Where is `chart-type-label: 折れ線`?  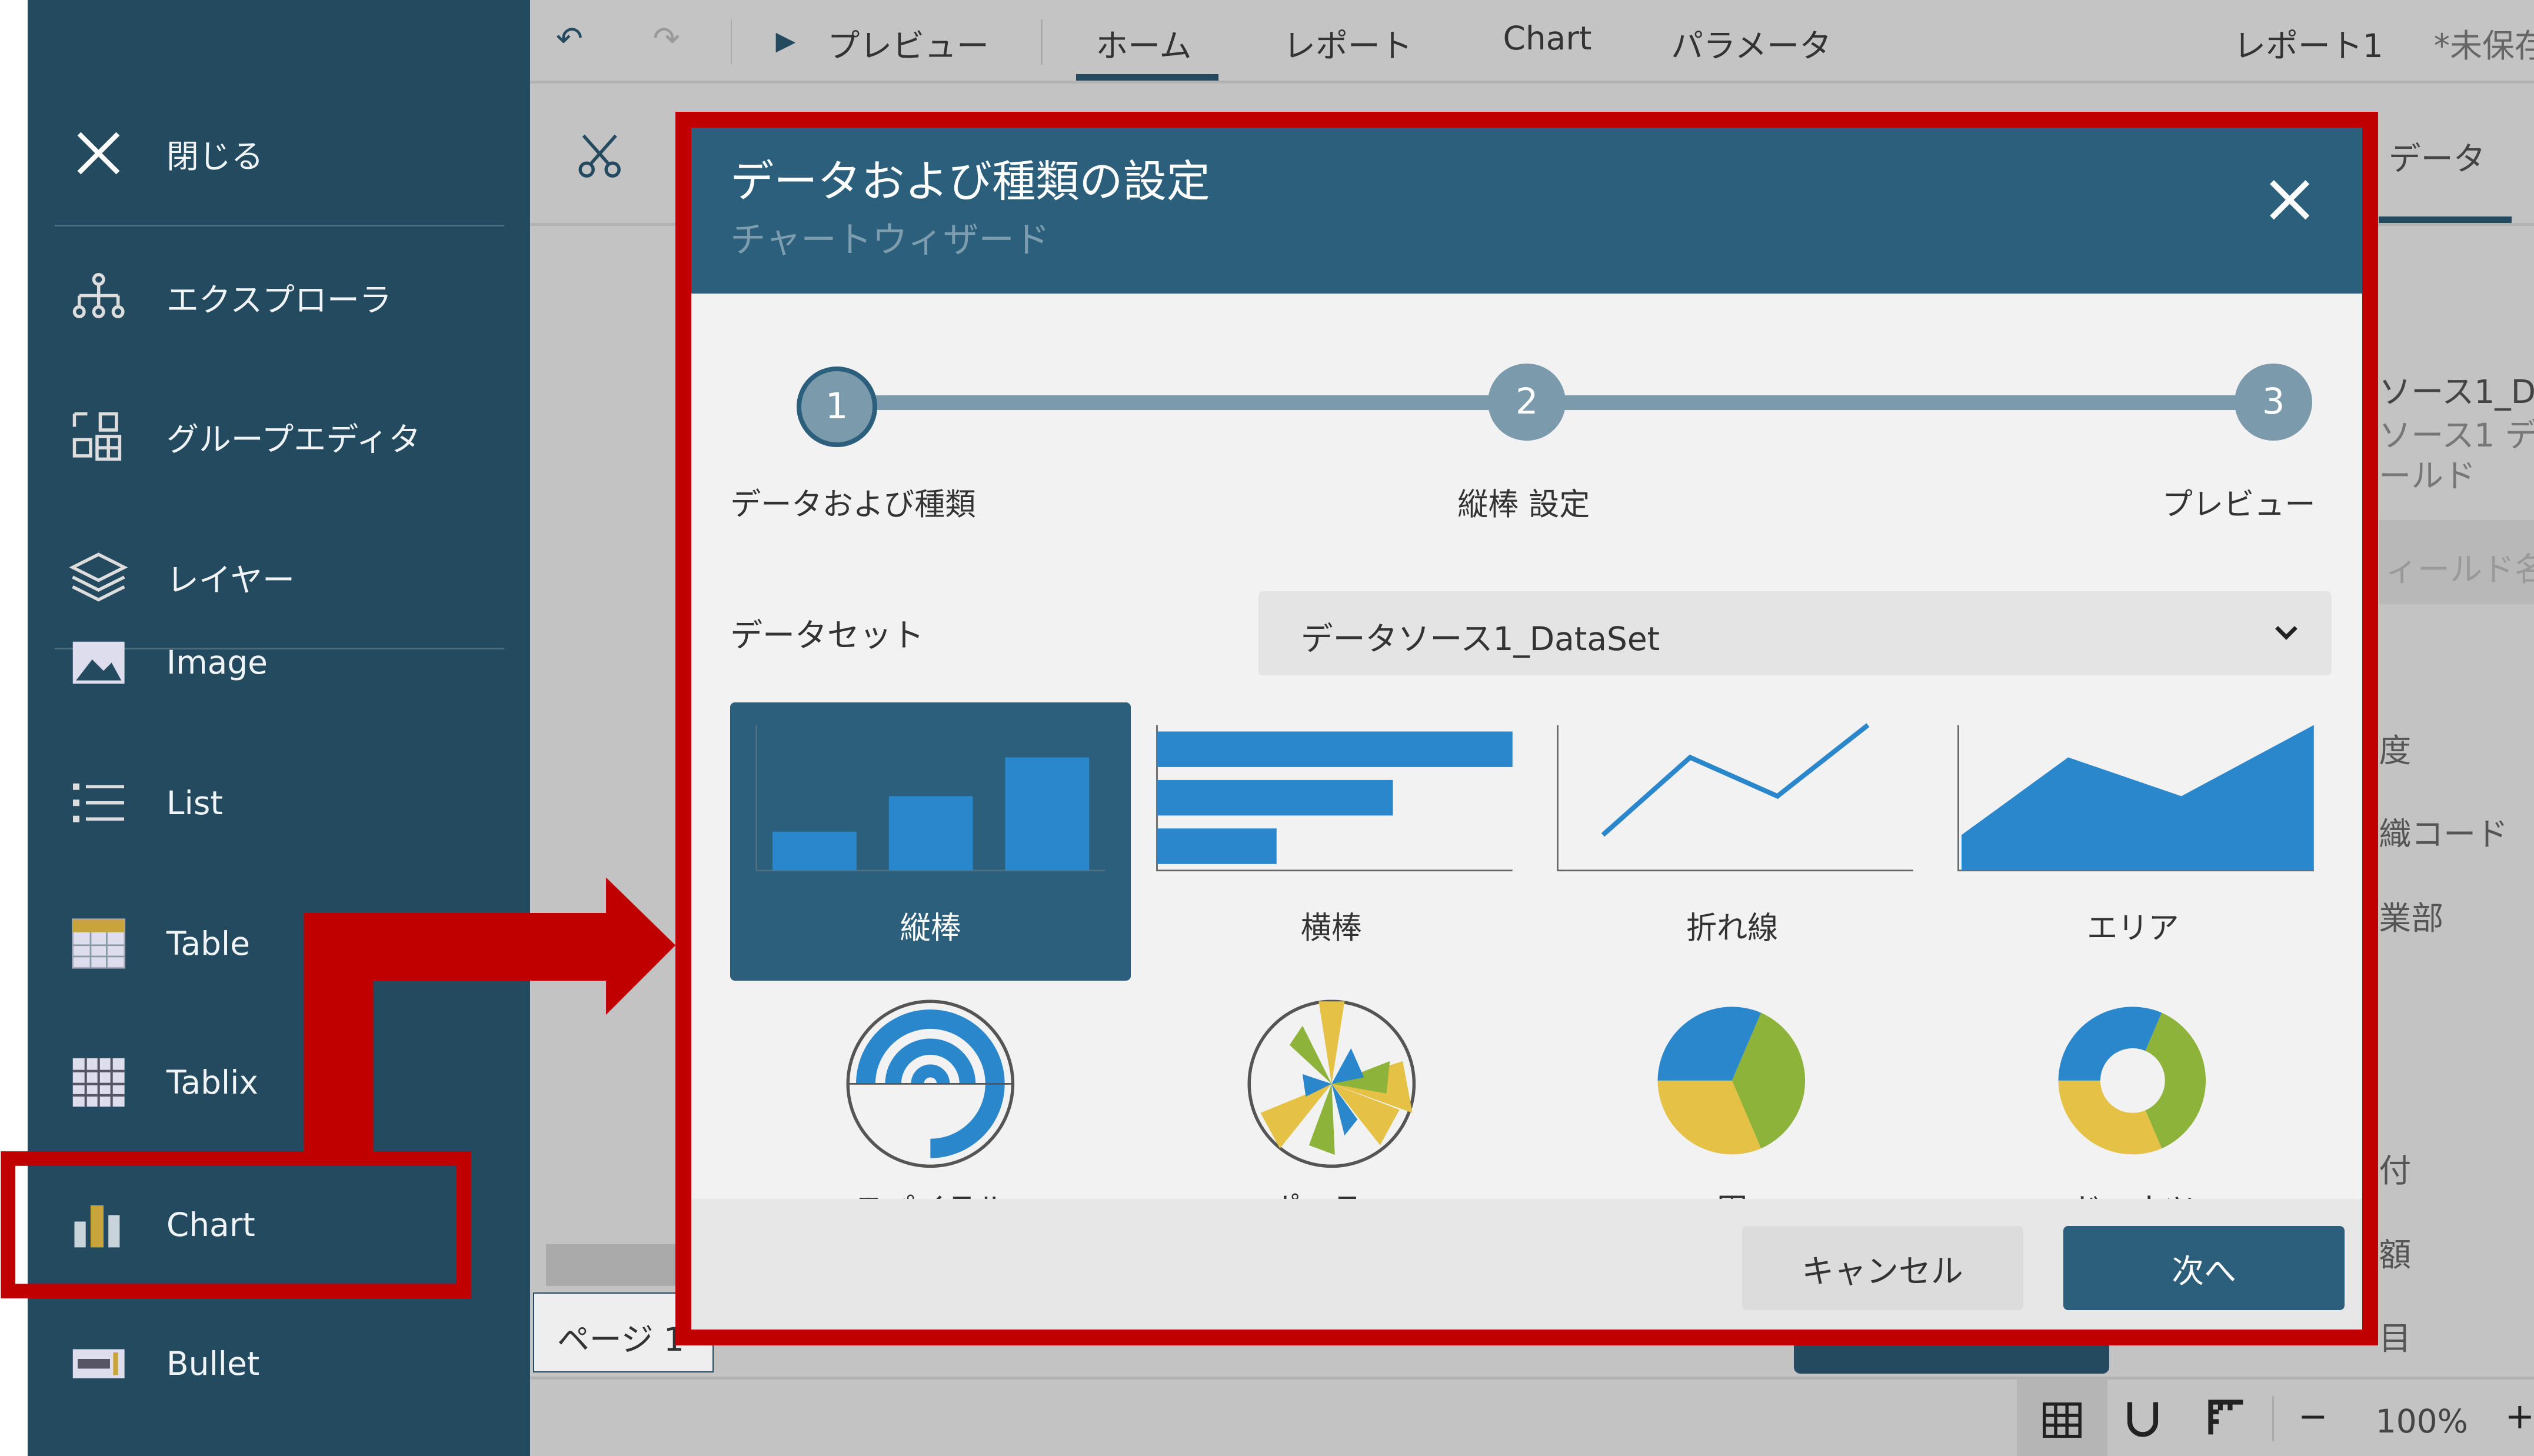 chart-type-label: 折れ線 is located at coordinates (1733, 928).